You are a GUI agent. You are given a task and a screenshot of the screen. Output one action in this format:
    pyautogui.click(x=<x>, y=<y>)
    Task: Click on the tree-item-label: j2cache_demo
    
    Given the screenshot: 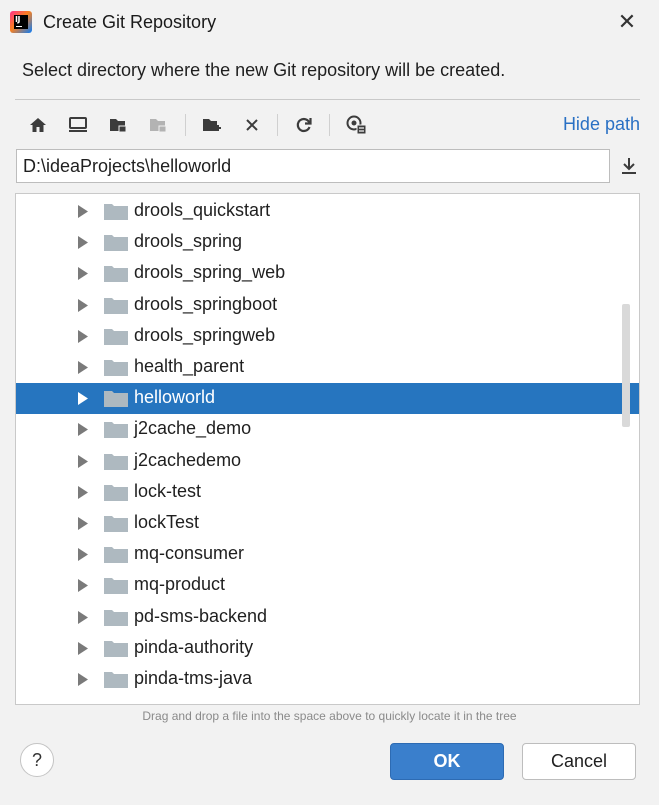 What is the action you would take?
    pyautogui.click(x=193, y=428)
    